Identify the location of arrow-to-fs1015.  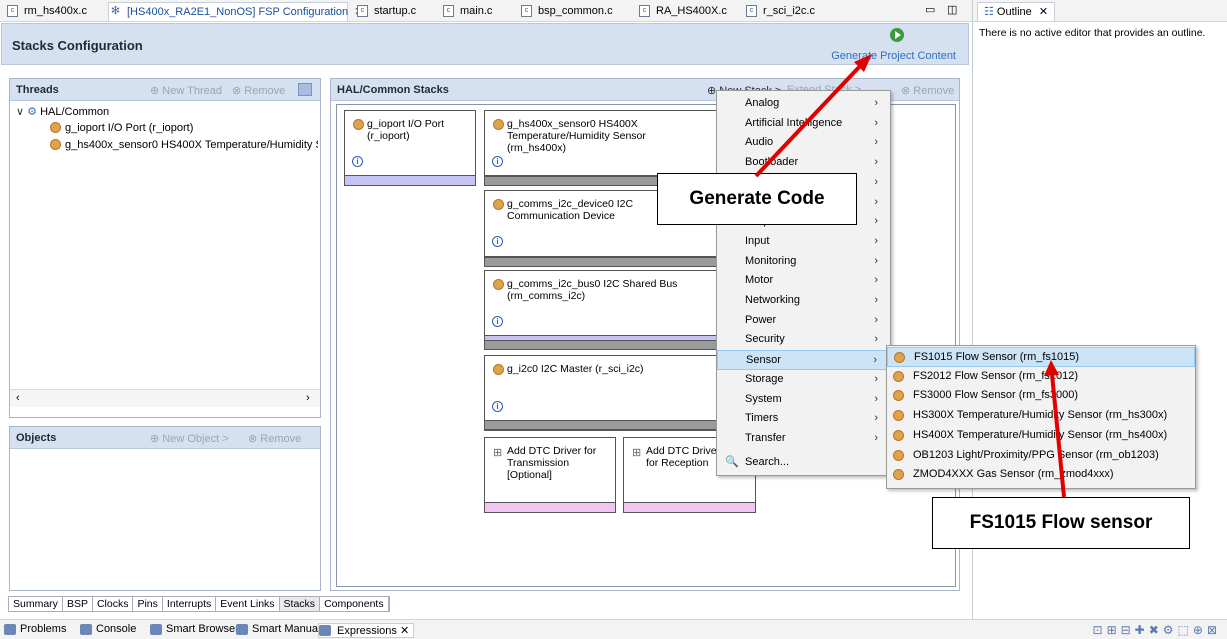
(1058, 435).